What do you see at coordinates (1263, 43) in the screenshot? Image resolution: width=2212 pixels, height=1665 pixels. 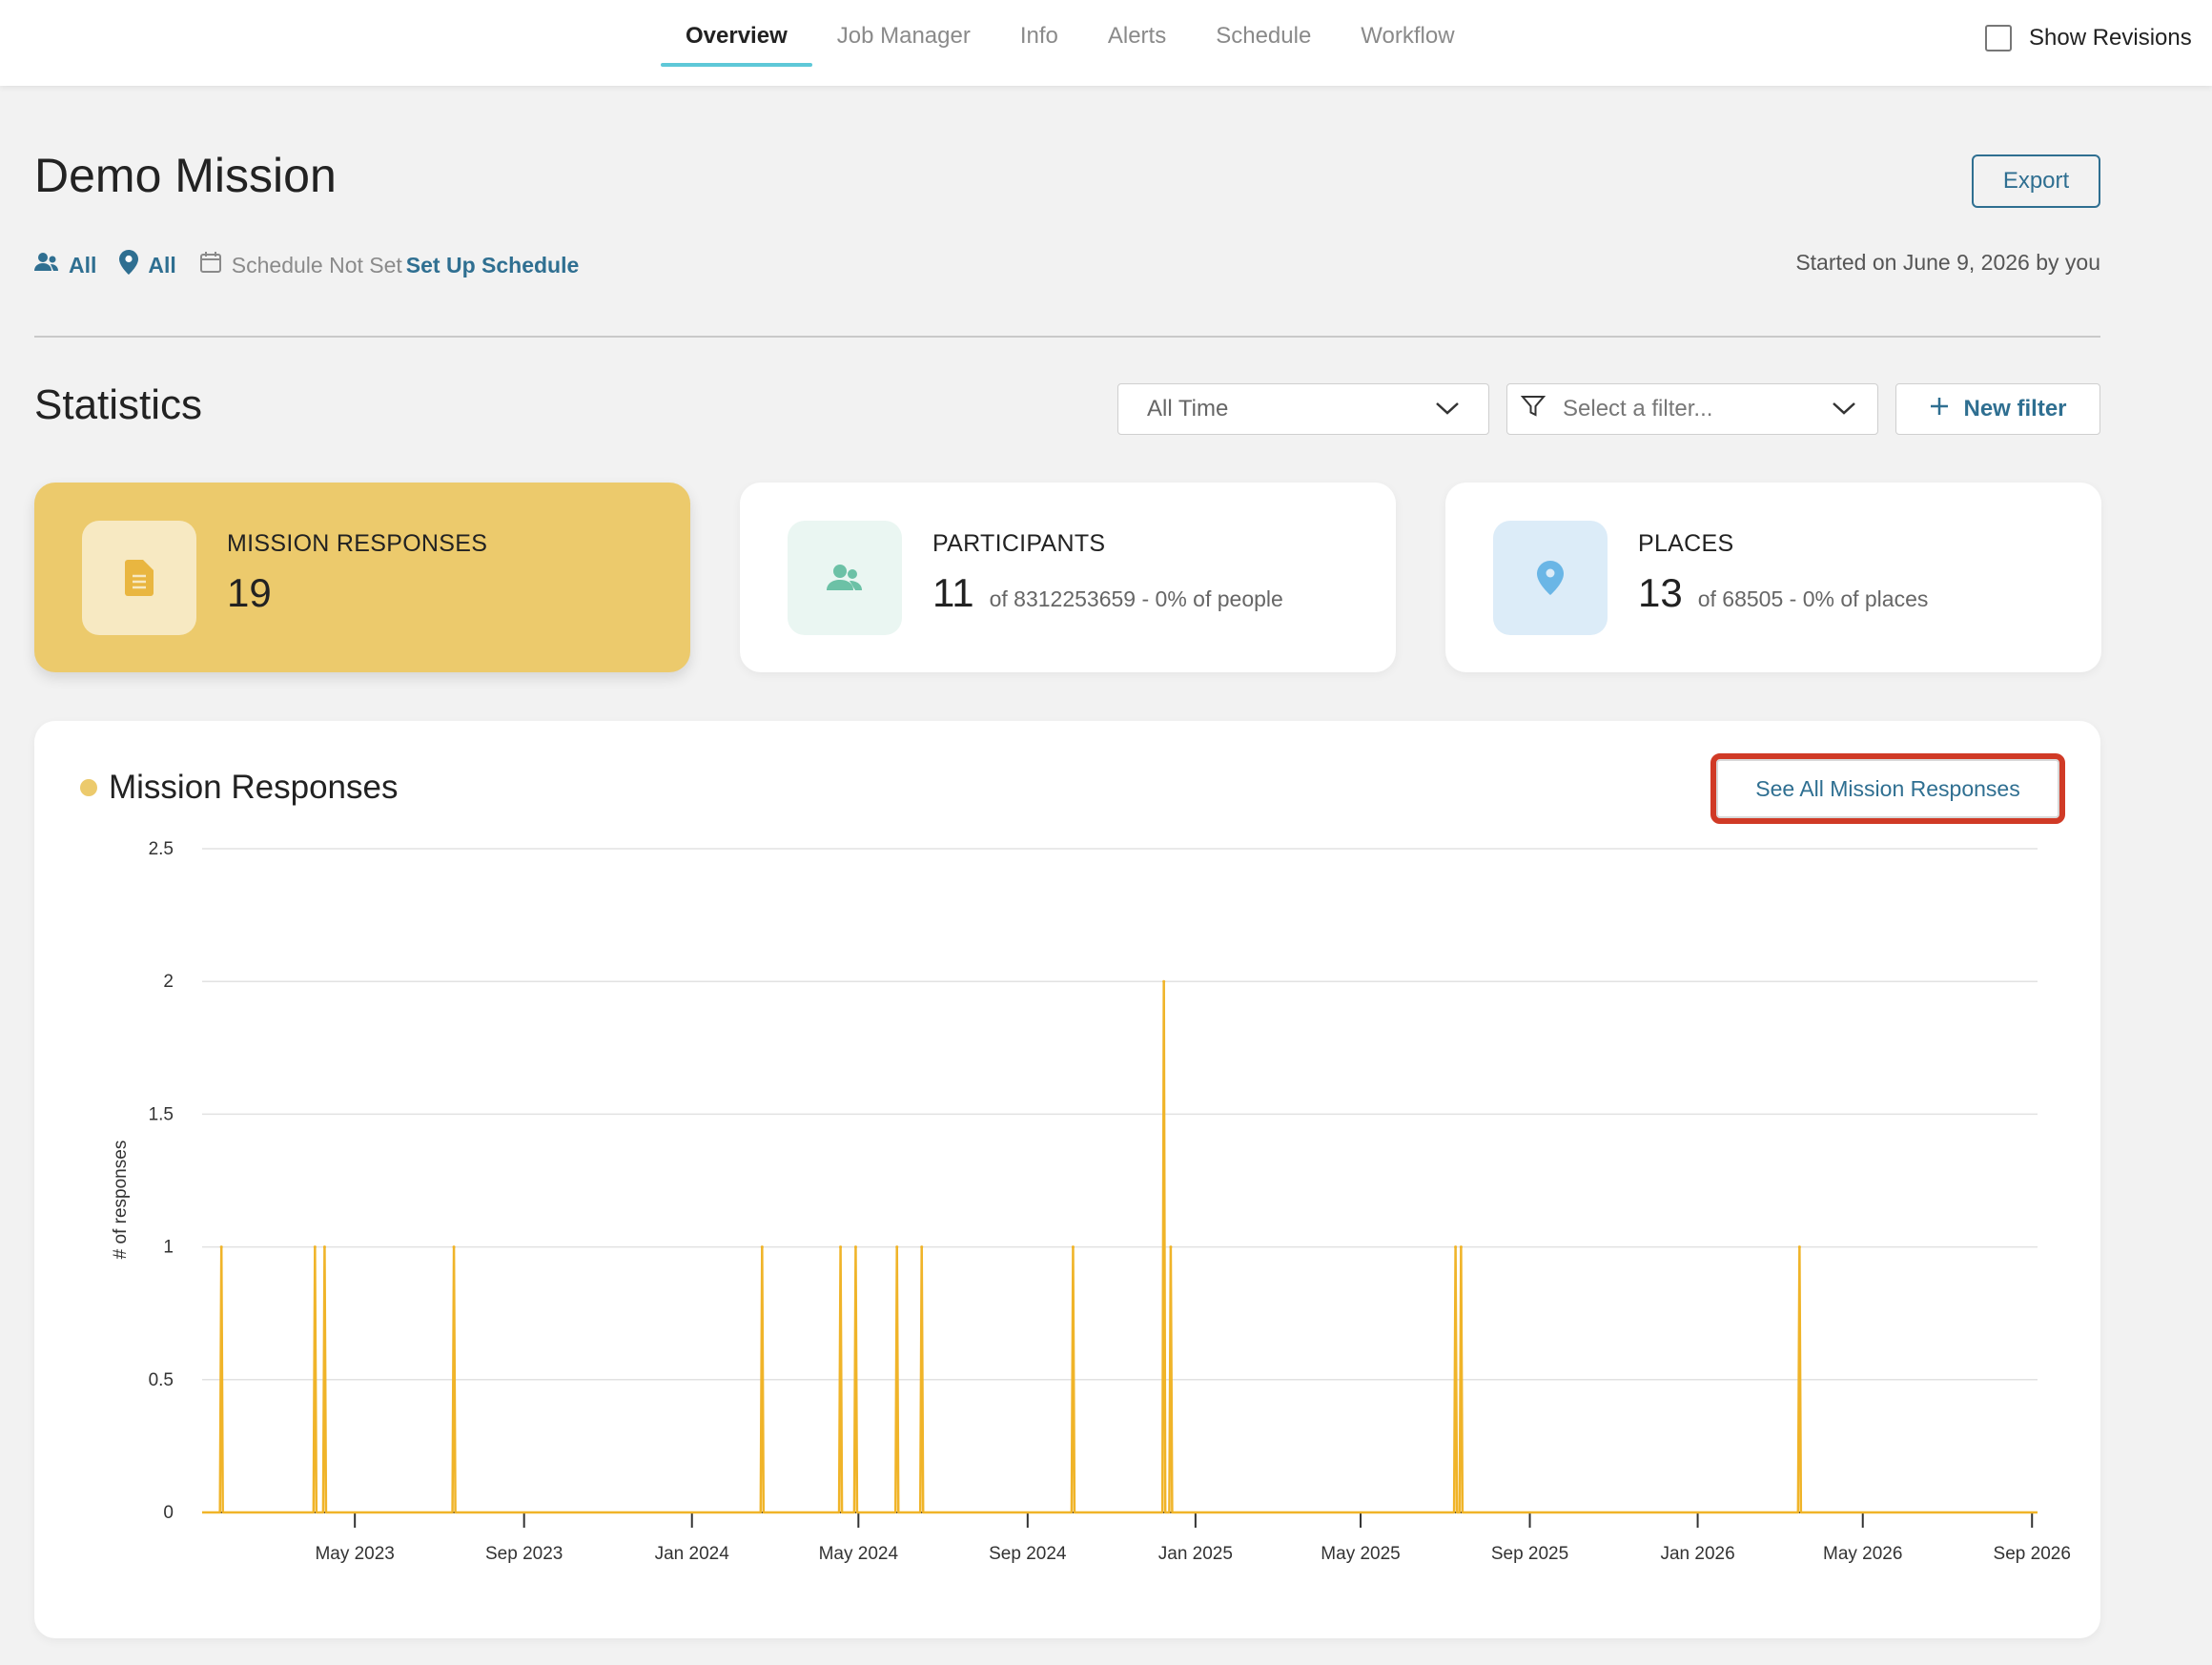 I see `tab-schedule: Schedule` at bounding box center [1263, 43].